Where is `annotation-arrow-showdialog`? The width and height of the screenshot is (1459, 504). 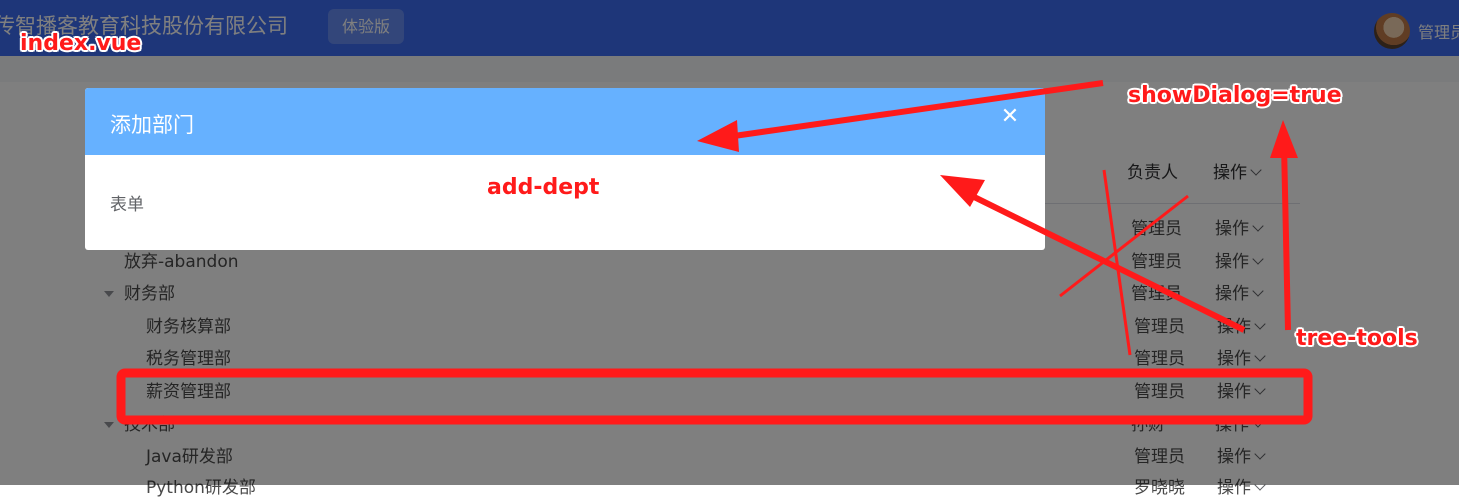
annotation-arrow-showdialog is located at coordinates (908, 111).